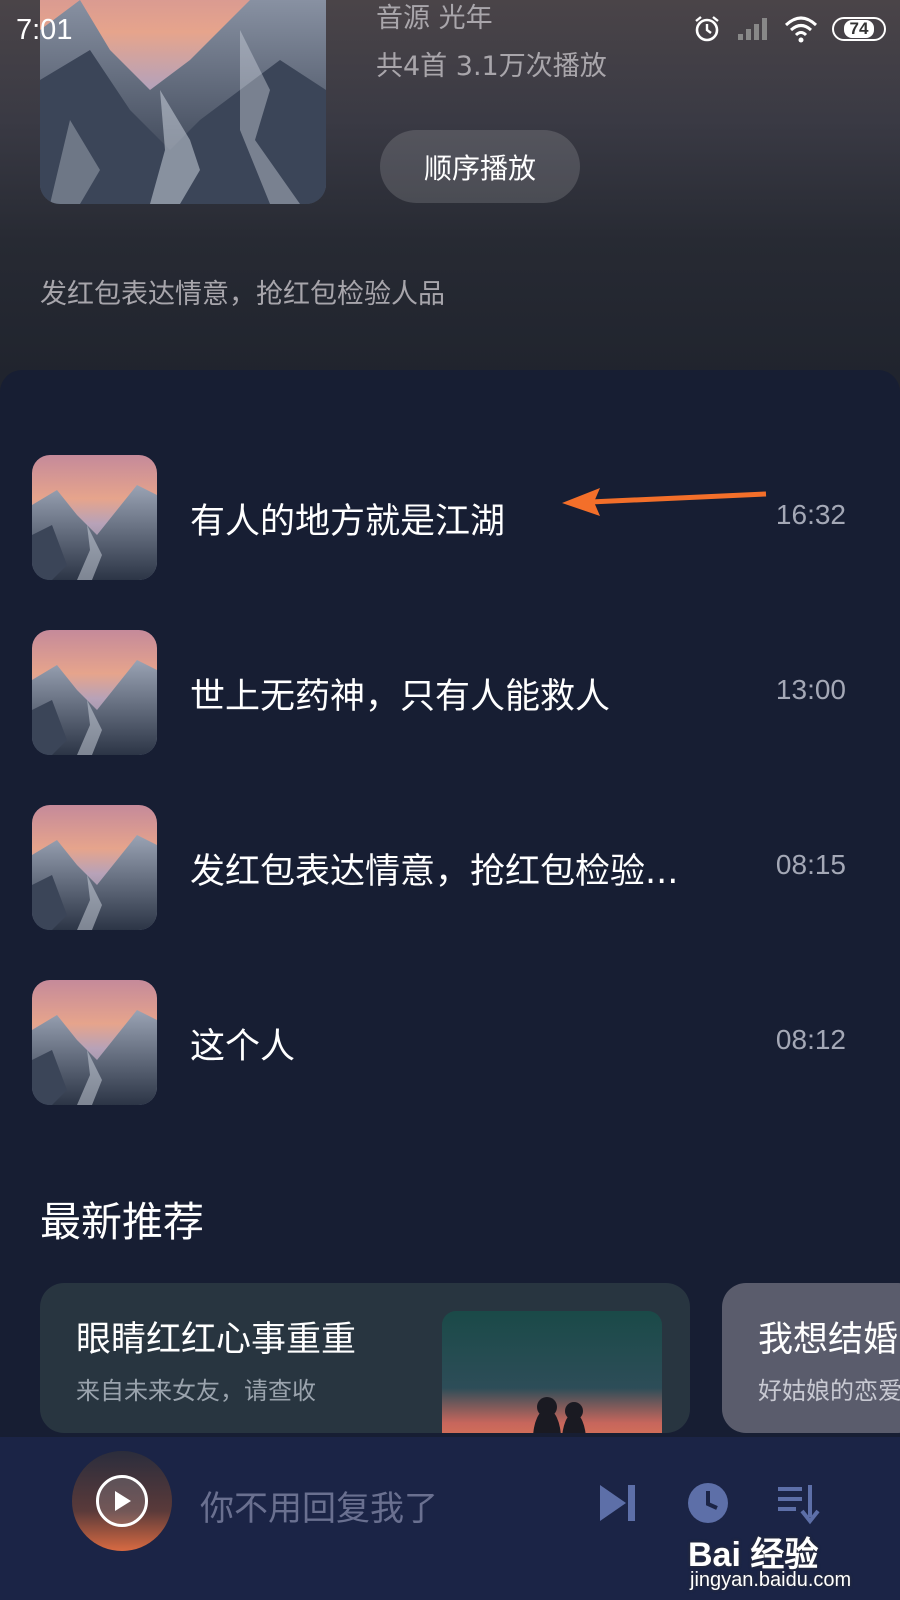 The image size is (900, 1600). I want to click on album-source: 音源 光年, so click(434, 18).